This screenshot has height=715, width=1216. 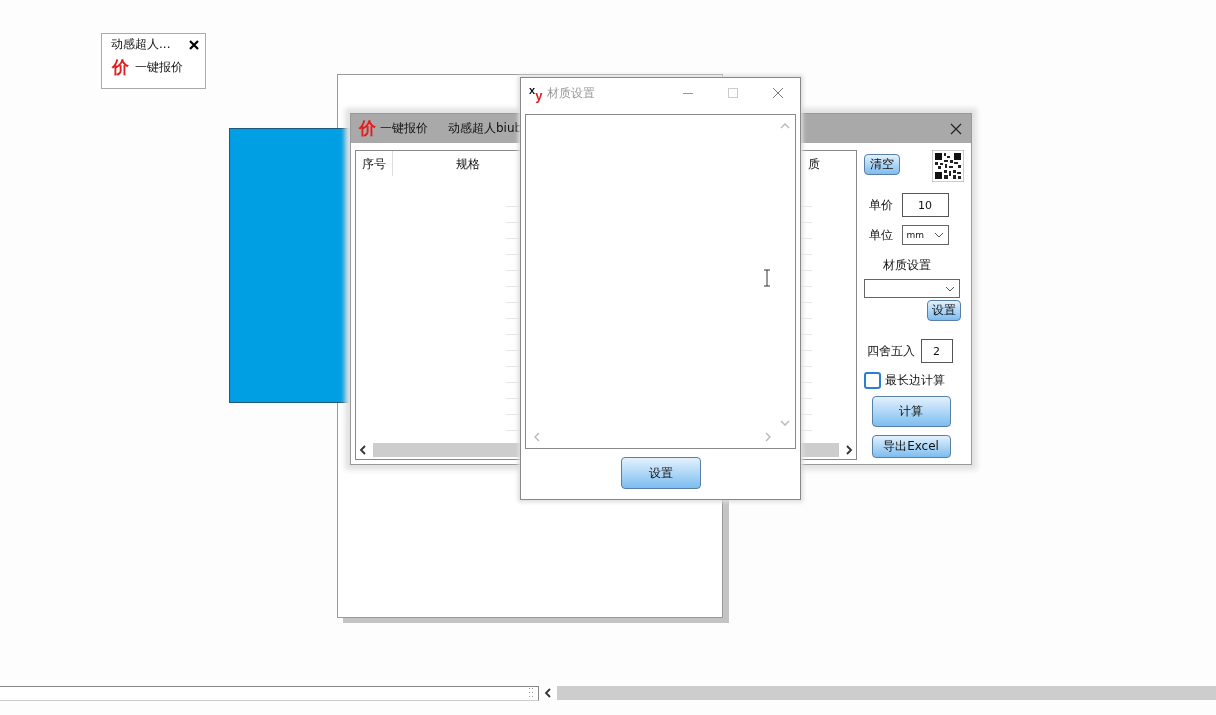 I want to click on unit-price-input: 10, so click(x=925, y=205).